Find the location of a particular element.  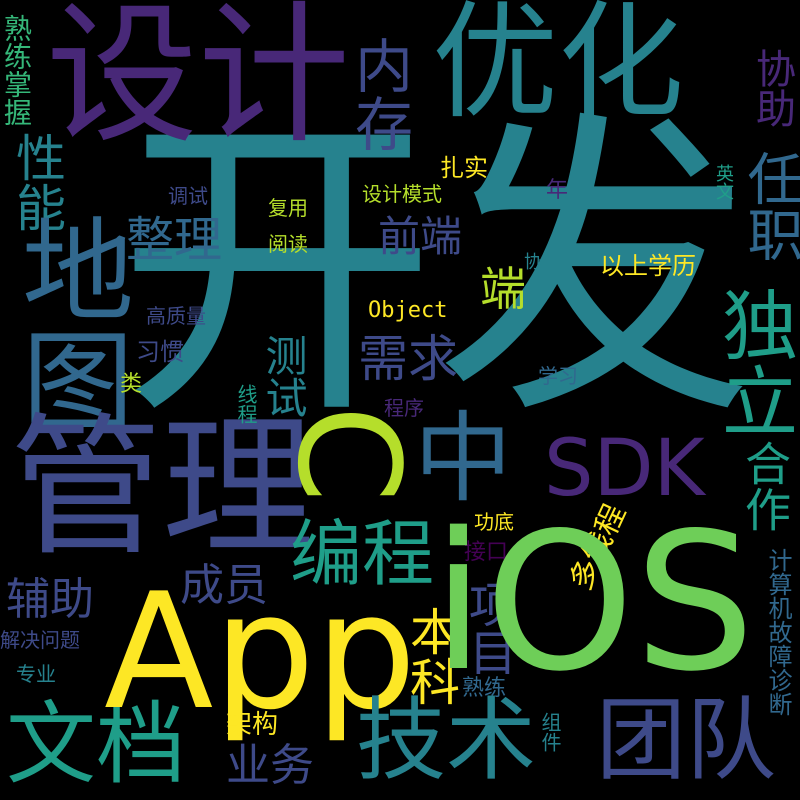

word-renzhi: 任职 is located at coordinates (769, 206).